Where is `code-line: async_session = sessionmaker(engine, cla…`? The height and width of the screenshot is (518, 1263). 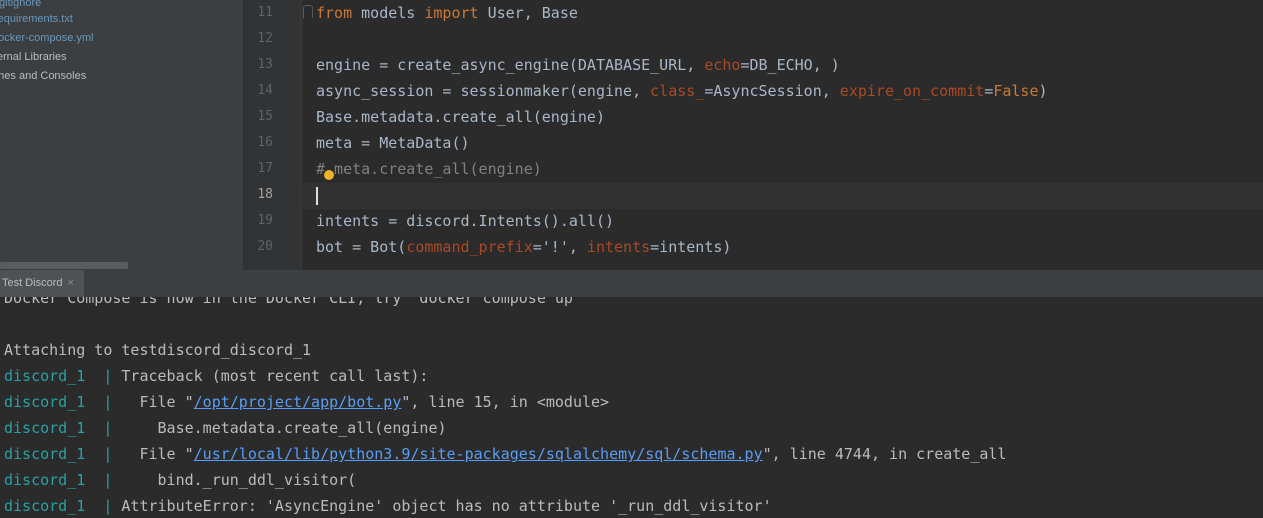 code-line: async_session = sessionmaker(engine, cla… is located at coordinates (682, 91).